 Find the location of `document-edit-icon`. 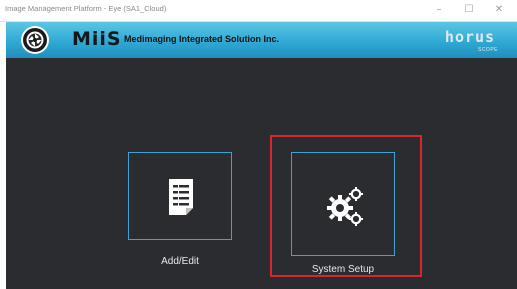

document-edit-icon is located at coordinates (181, 197).